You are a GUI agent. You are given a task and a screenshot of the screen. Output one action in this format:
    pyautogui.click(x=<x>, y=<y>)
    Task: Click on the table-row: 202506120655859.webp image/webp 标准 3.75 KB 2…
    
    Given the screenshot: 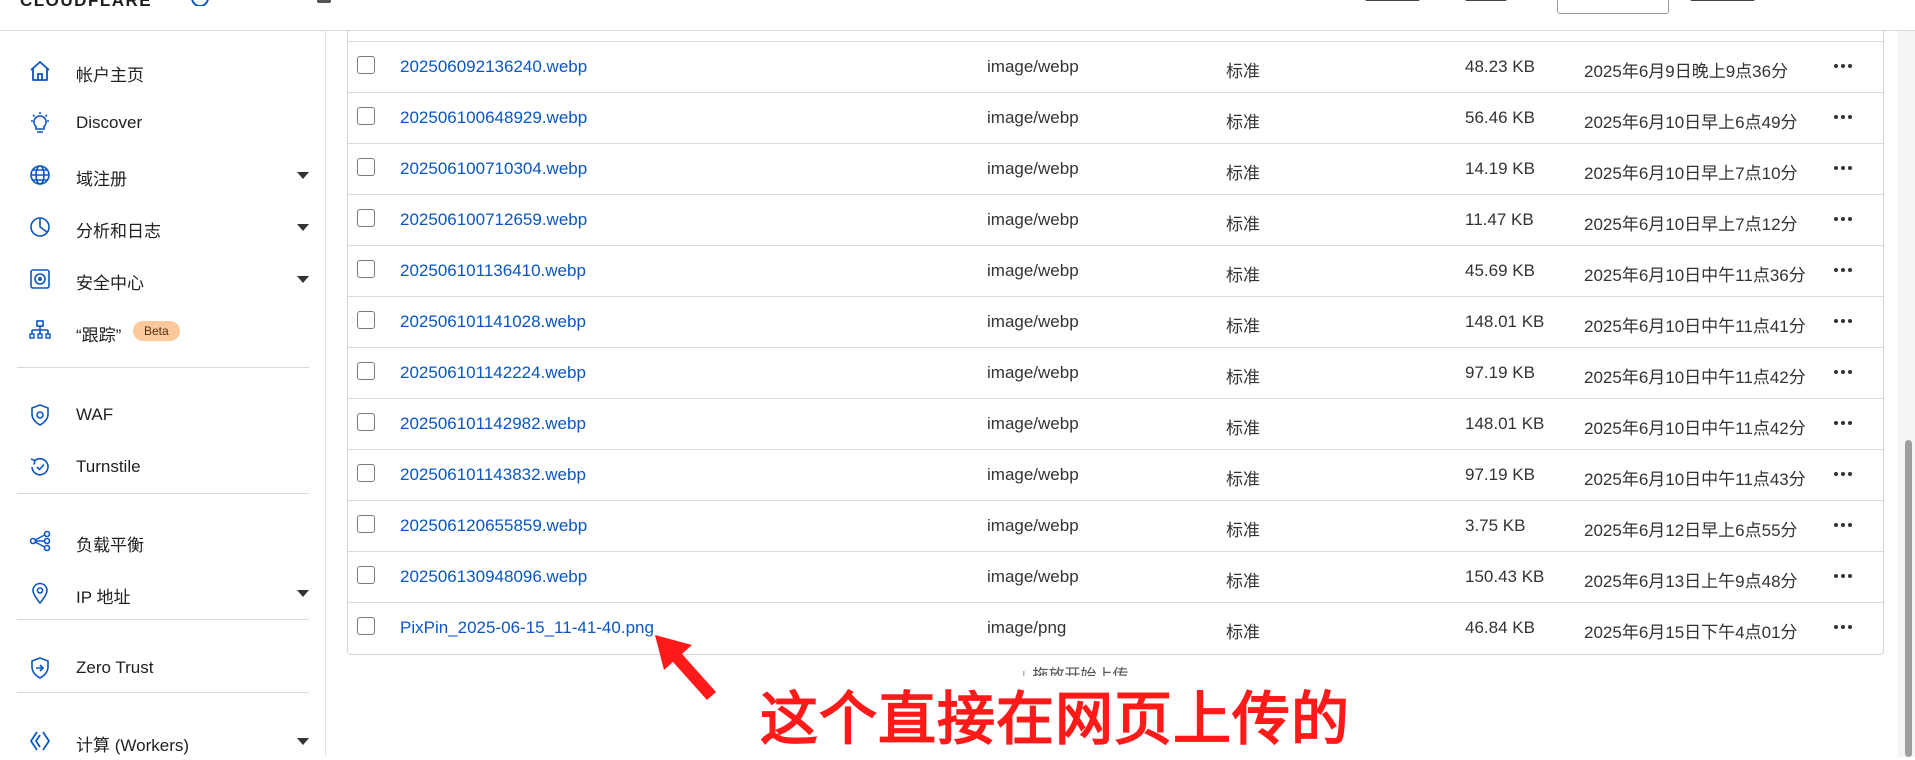 What is the action you would take?
    pyautogui.click(x=1115, y=526)
    